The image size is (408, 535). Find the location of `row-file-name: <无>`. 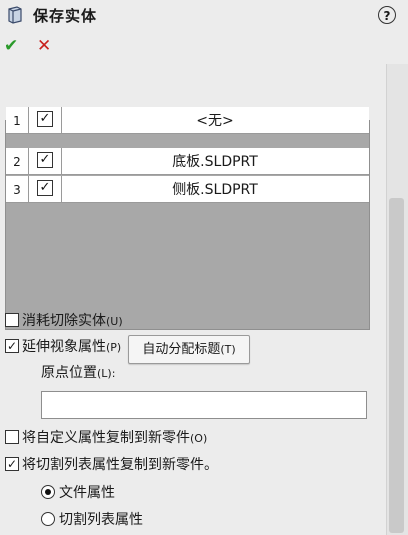

row-file-name: <无> is located at coordinates (215, 120).